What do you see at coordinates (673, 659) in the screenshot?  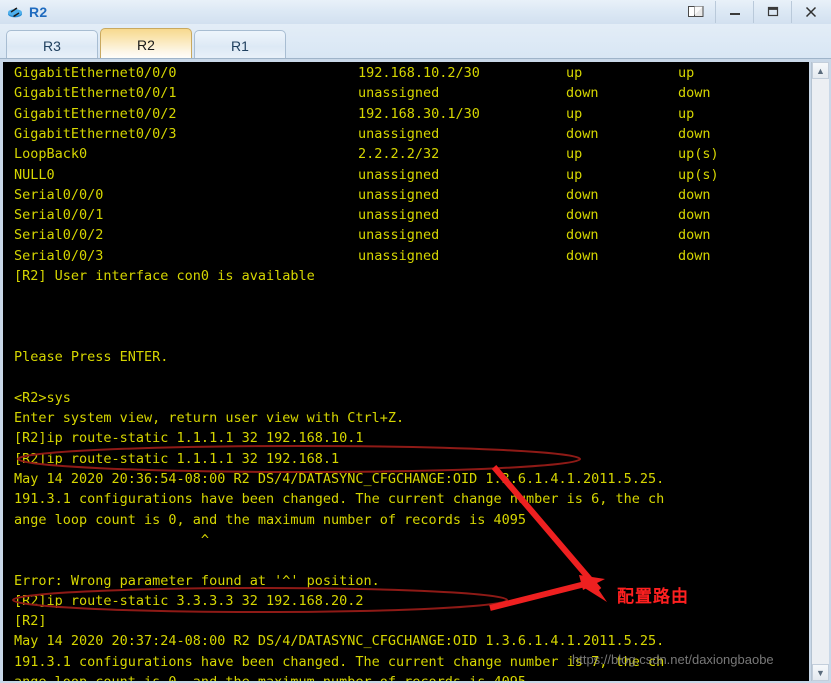 I see `watermark: https://blog.csdn.net/daxiongbaobe` at bounding box center [673, 659].